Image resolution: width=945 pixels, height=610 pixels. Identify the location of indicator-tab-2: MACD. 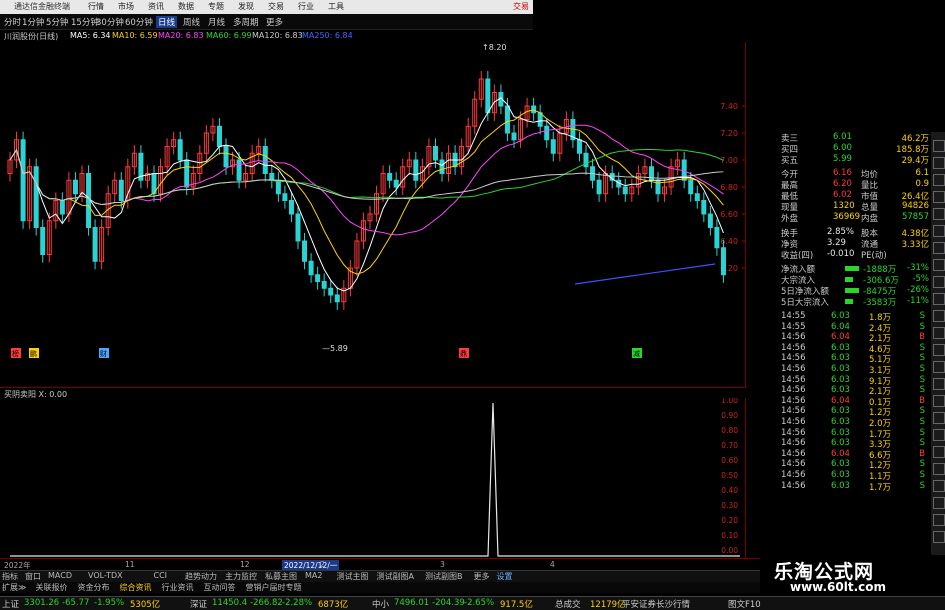
(60, 575).